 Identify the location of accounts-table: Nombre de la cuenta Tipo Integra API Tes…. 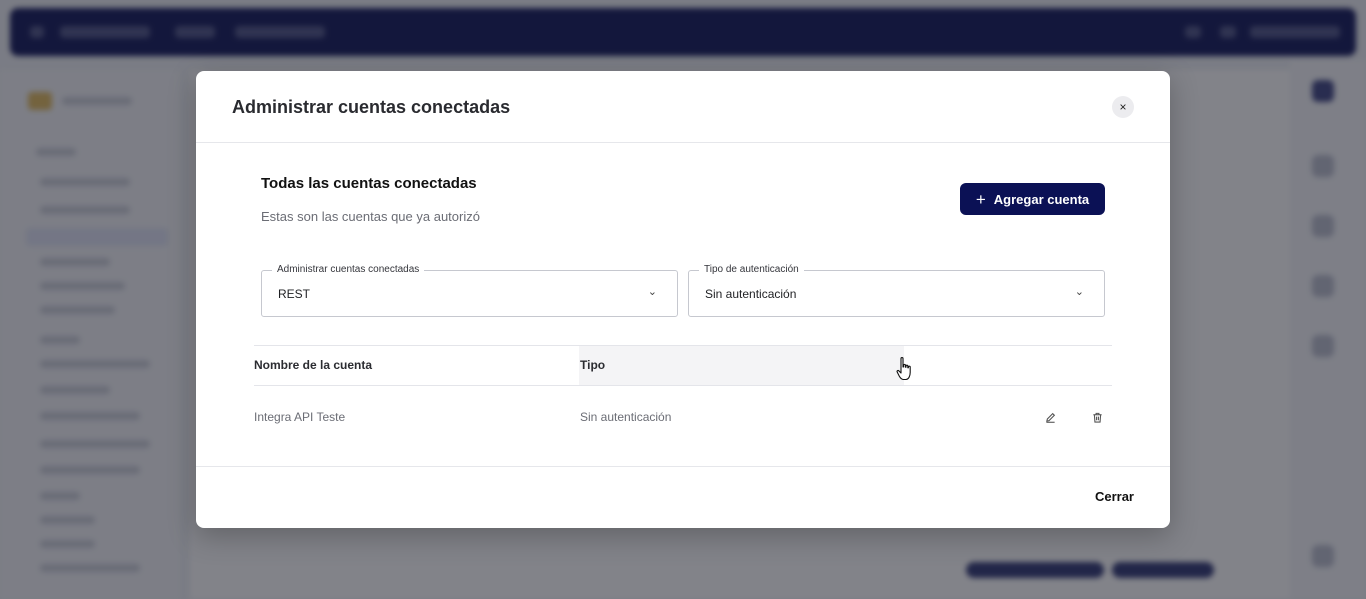
(683, 396).